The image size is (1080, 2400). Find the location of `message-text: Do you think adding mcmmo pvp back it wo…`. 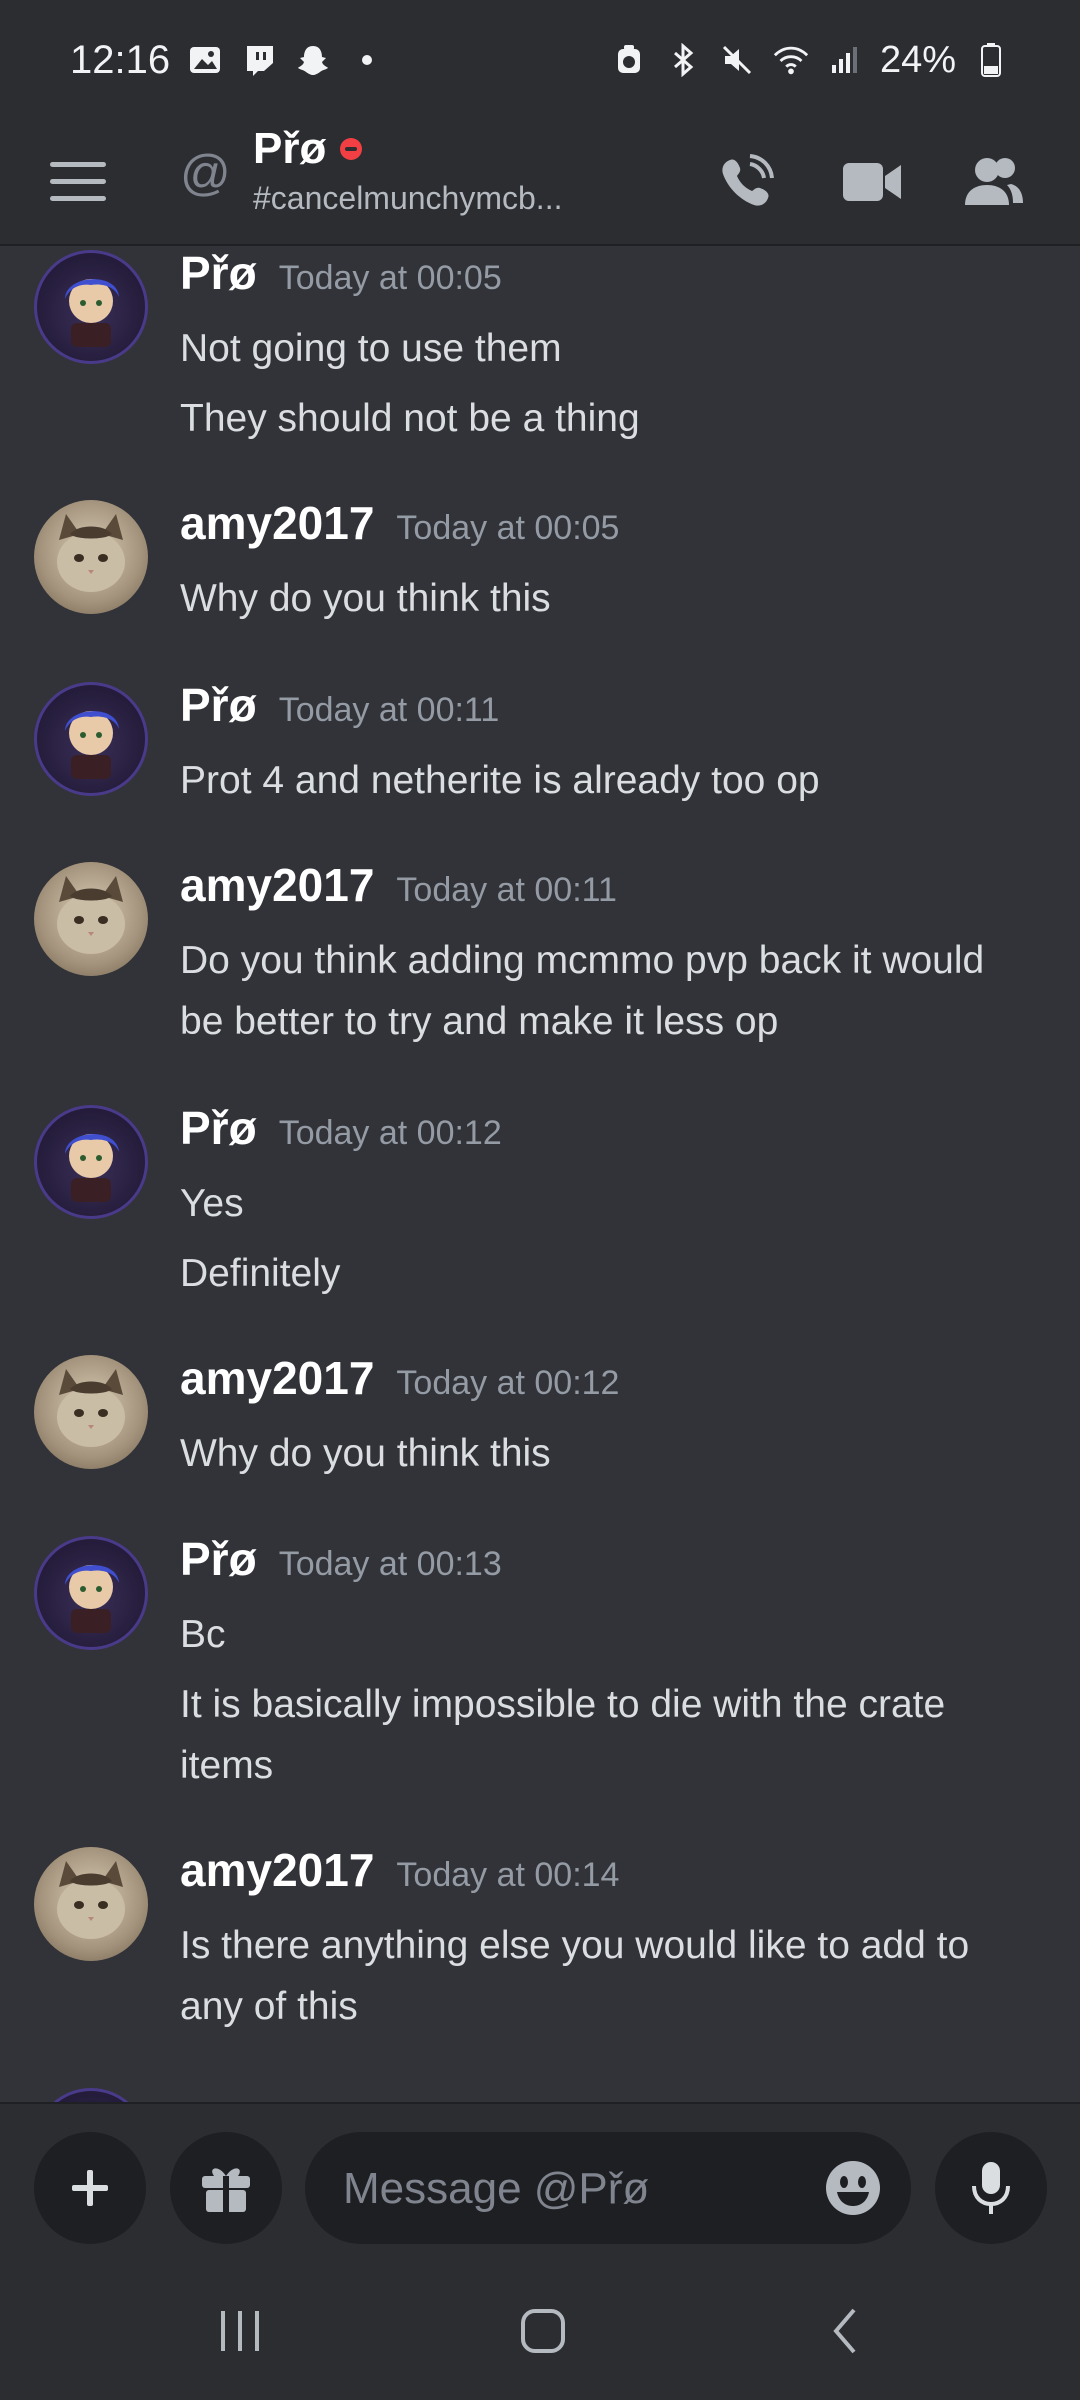

message-text: Do you think adding mcmmo pvp back it wo… is located at coordinates (610, 960).